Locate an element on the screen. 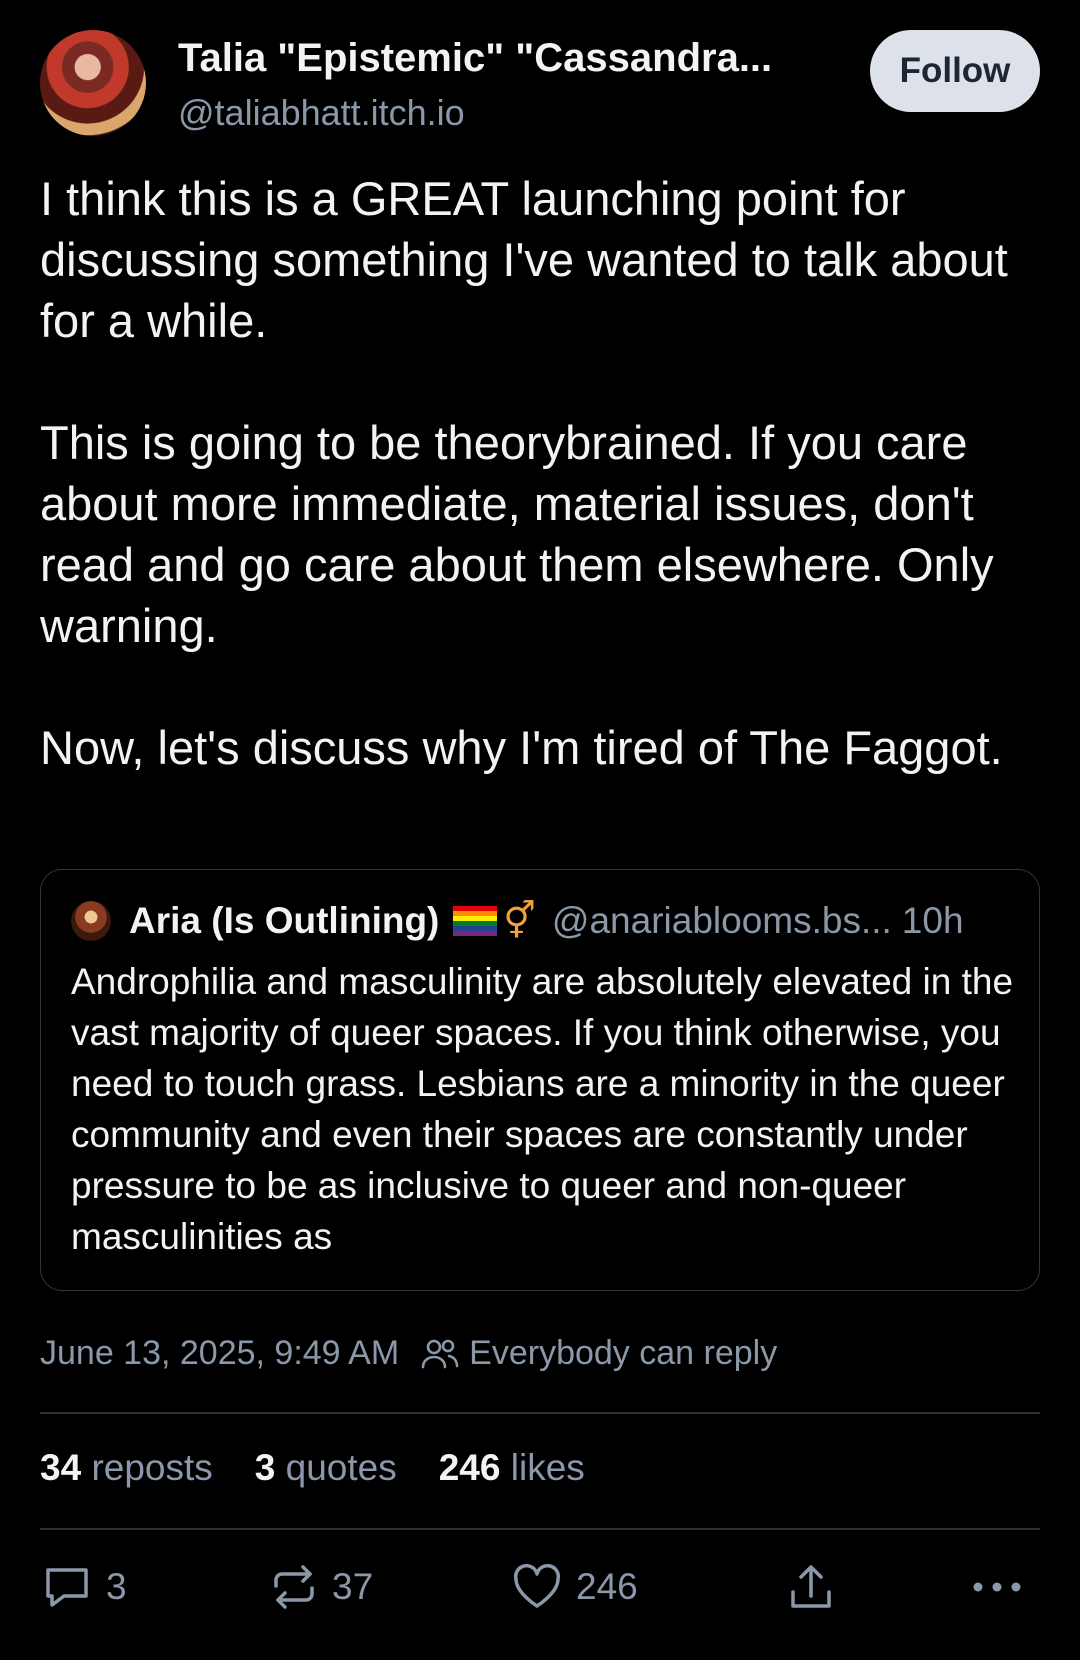 The height and width of the screenshot is (1660, 1080). quoted-author-name: Aria (Is Outlining) is located at coordinates (284, 920).